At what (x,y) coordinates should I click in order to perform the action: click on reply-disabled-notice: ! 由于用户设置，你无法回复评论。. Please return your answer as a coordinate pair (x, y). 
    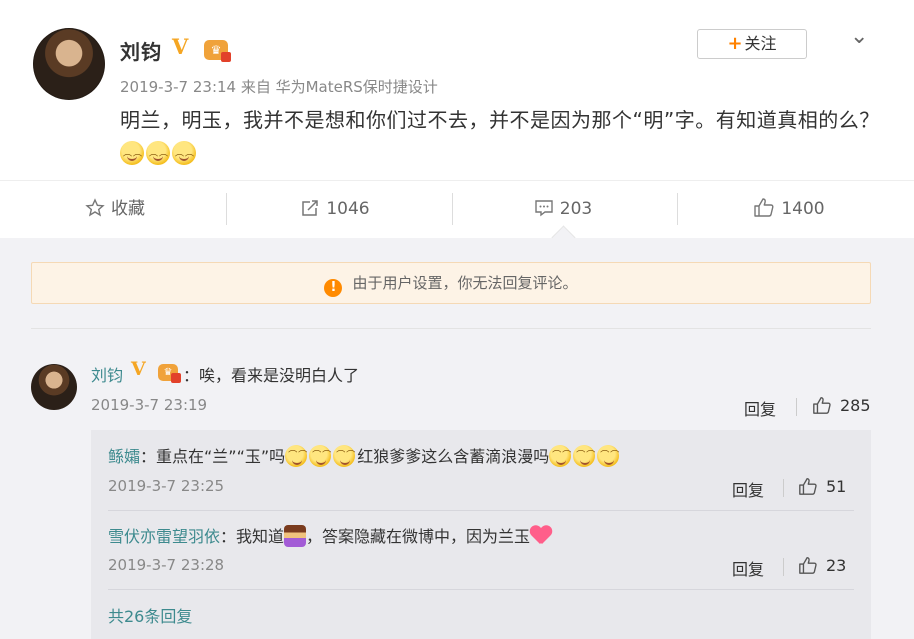
    Looking at the image, I should click on (451, 283).